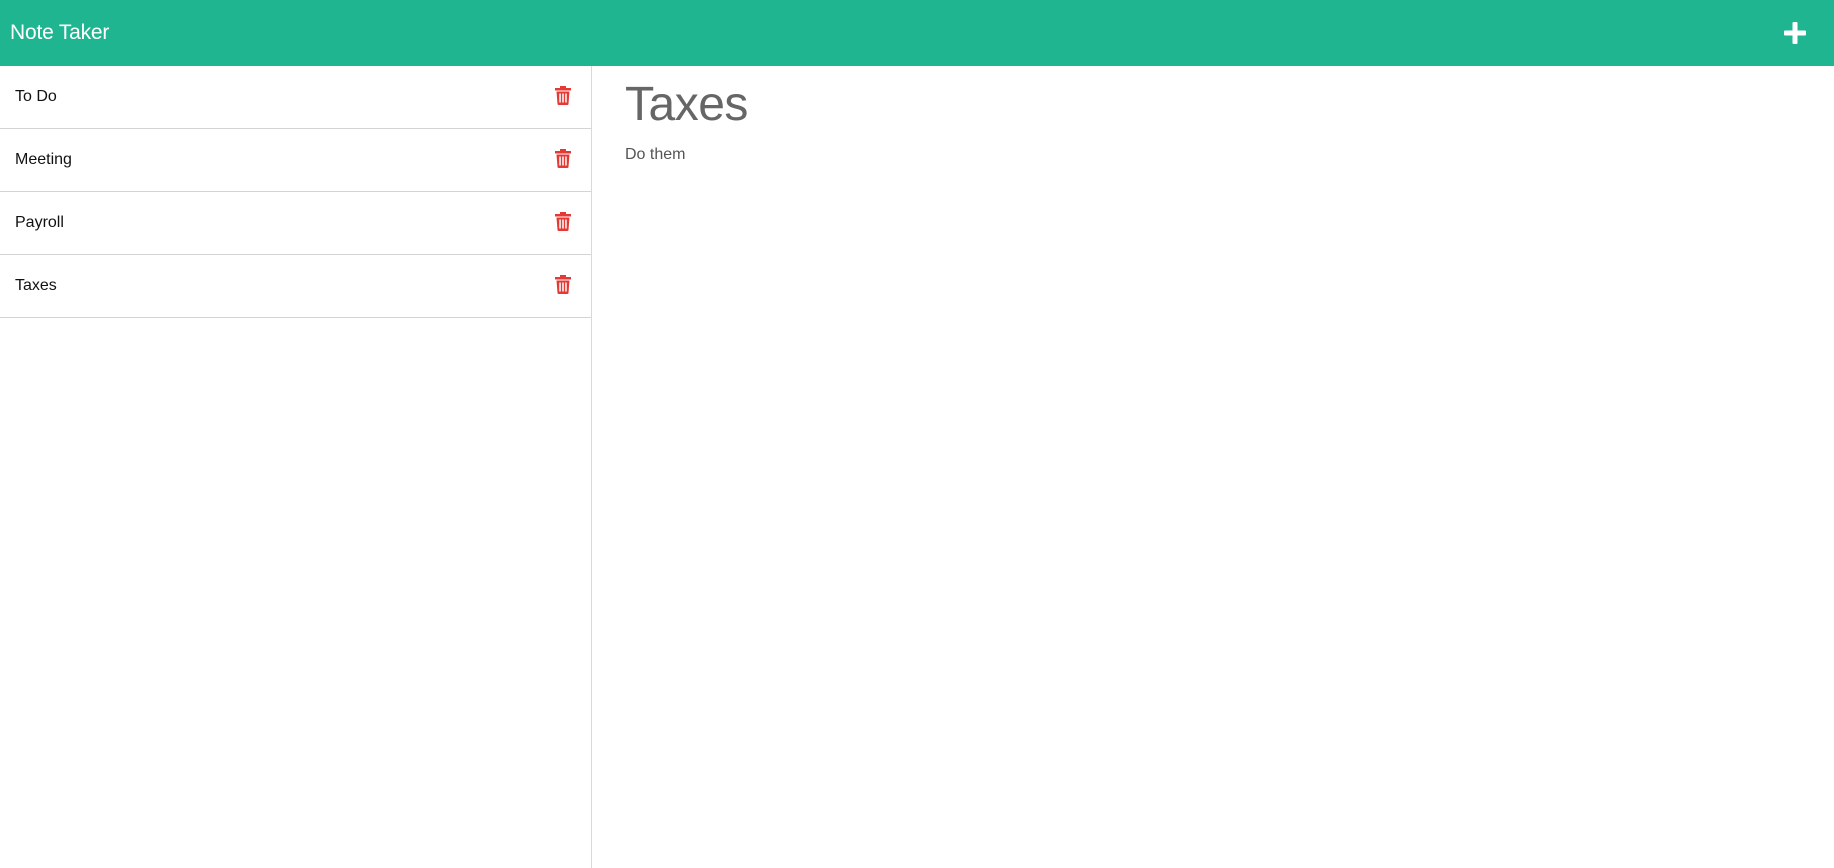 Image resolution: width=1834 pixels, height=868 pixels. Describe the element at coordinates (295, 286) in the screenshot. I see `note-item-taxes: Taxes` at that location.